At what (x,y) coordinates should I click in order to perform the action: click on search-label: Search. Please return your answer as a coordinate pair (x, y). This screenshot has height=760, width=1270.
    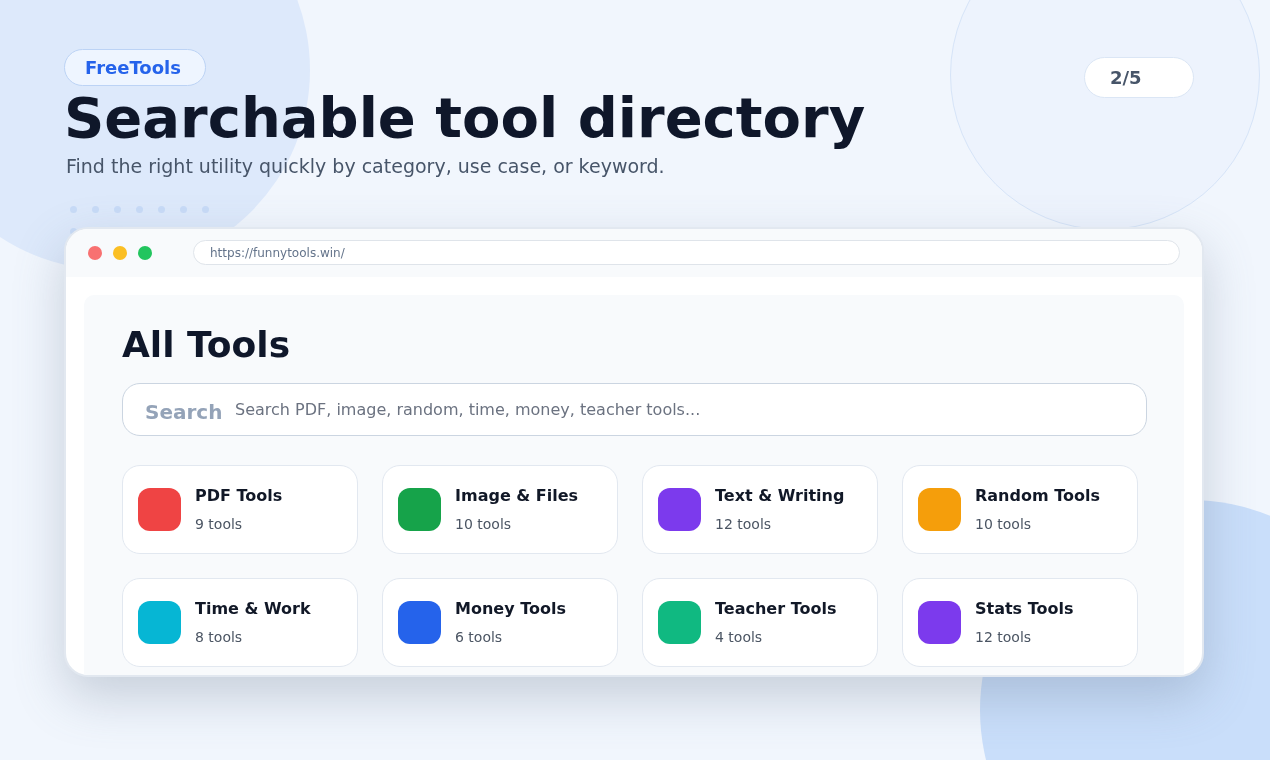
    Looking at the image, I should click on (184, 412).